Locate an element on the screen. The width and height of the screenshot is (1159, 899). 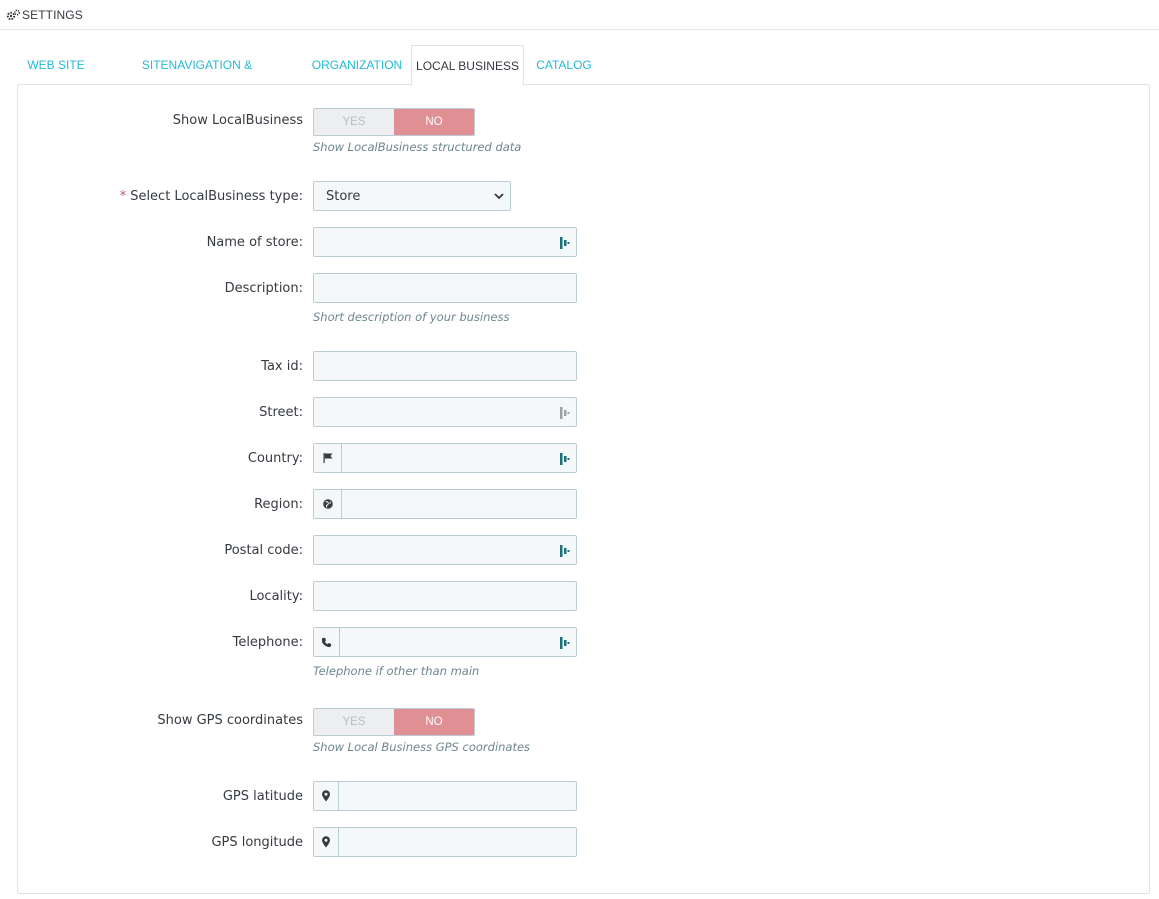
street-field is located at coordinates (445, 412).